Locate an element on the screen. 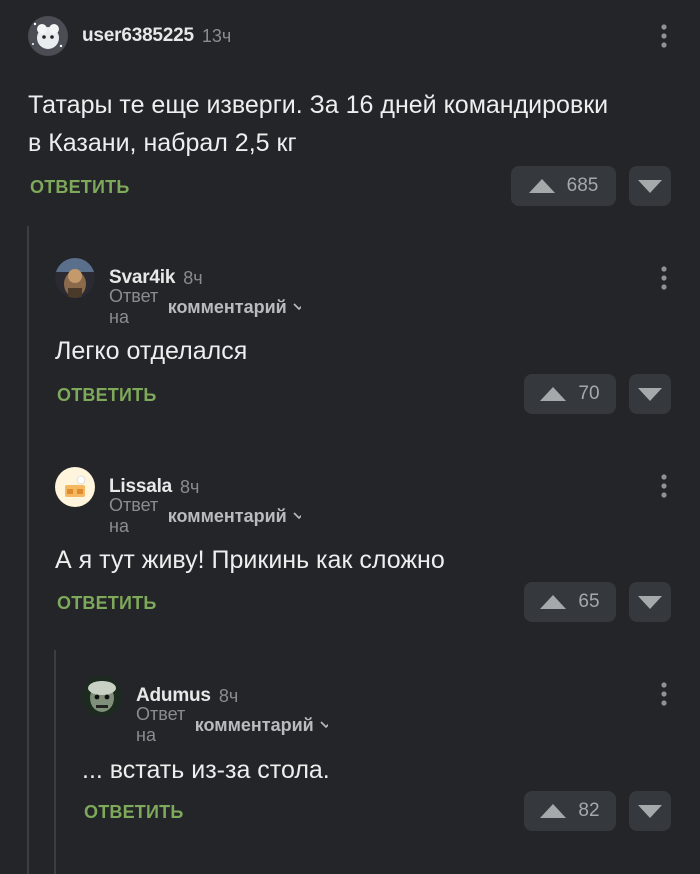 The image size is (700, 874). timestamp: 13ч is located at coordinates (216, 35).